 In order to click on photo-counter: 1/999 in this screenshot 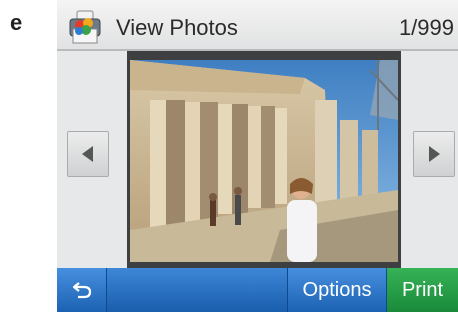, I will do `click(426, 27)`.